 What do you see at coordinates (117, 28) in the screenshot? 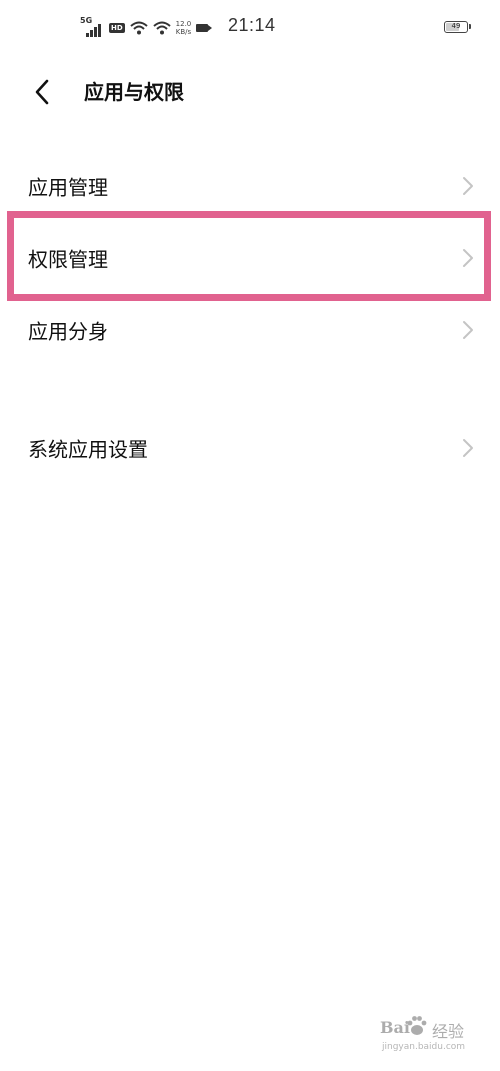
I see `hd-icon: HD` at bounding box center [117, 28].